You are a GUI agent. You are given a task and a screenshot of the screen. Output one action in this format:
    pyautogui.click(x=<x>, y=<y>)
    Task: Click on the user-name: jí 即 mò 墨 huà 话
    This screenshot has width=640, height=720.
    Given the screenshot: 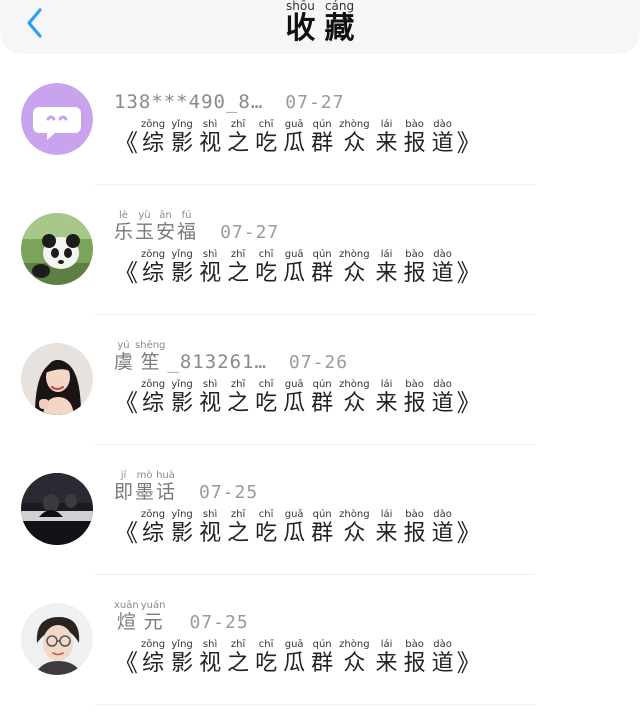 What is the action you would take?
    pyautogui.click(x=145, y=486)
    